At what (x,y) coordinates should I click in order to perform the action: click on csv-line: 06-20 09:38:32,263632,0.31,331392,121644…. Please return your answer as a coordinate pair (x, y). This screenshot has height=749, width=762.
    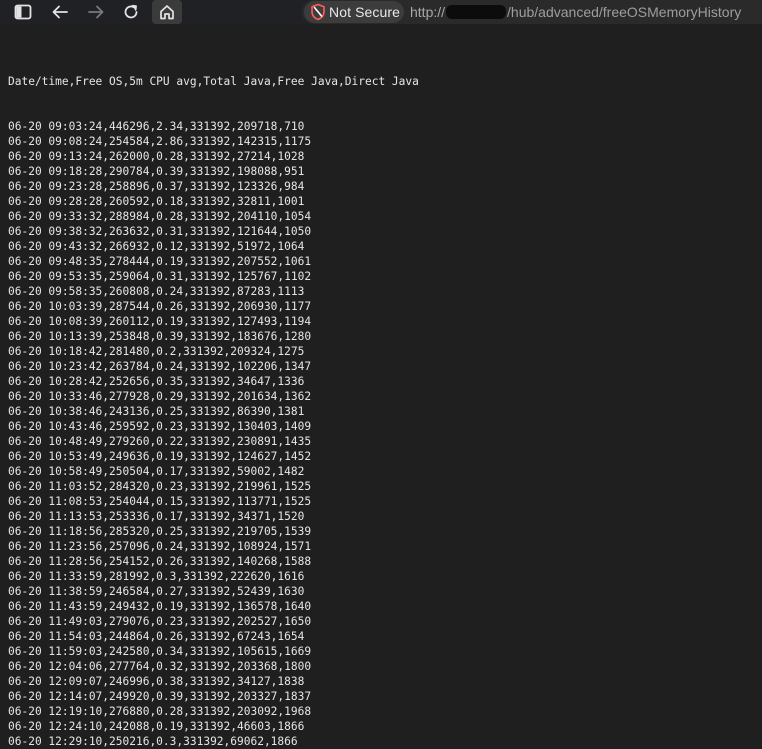
    Looking at the image, I should click on (160, 231).